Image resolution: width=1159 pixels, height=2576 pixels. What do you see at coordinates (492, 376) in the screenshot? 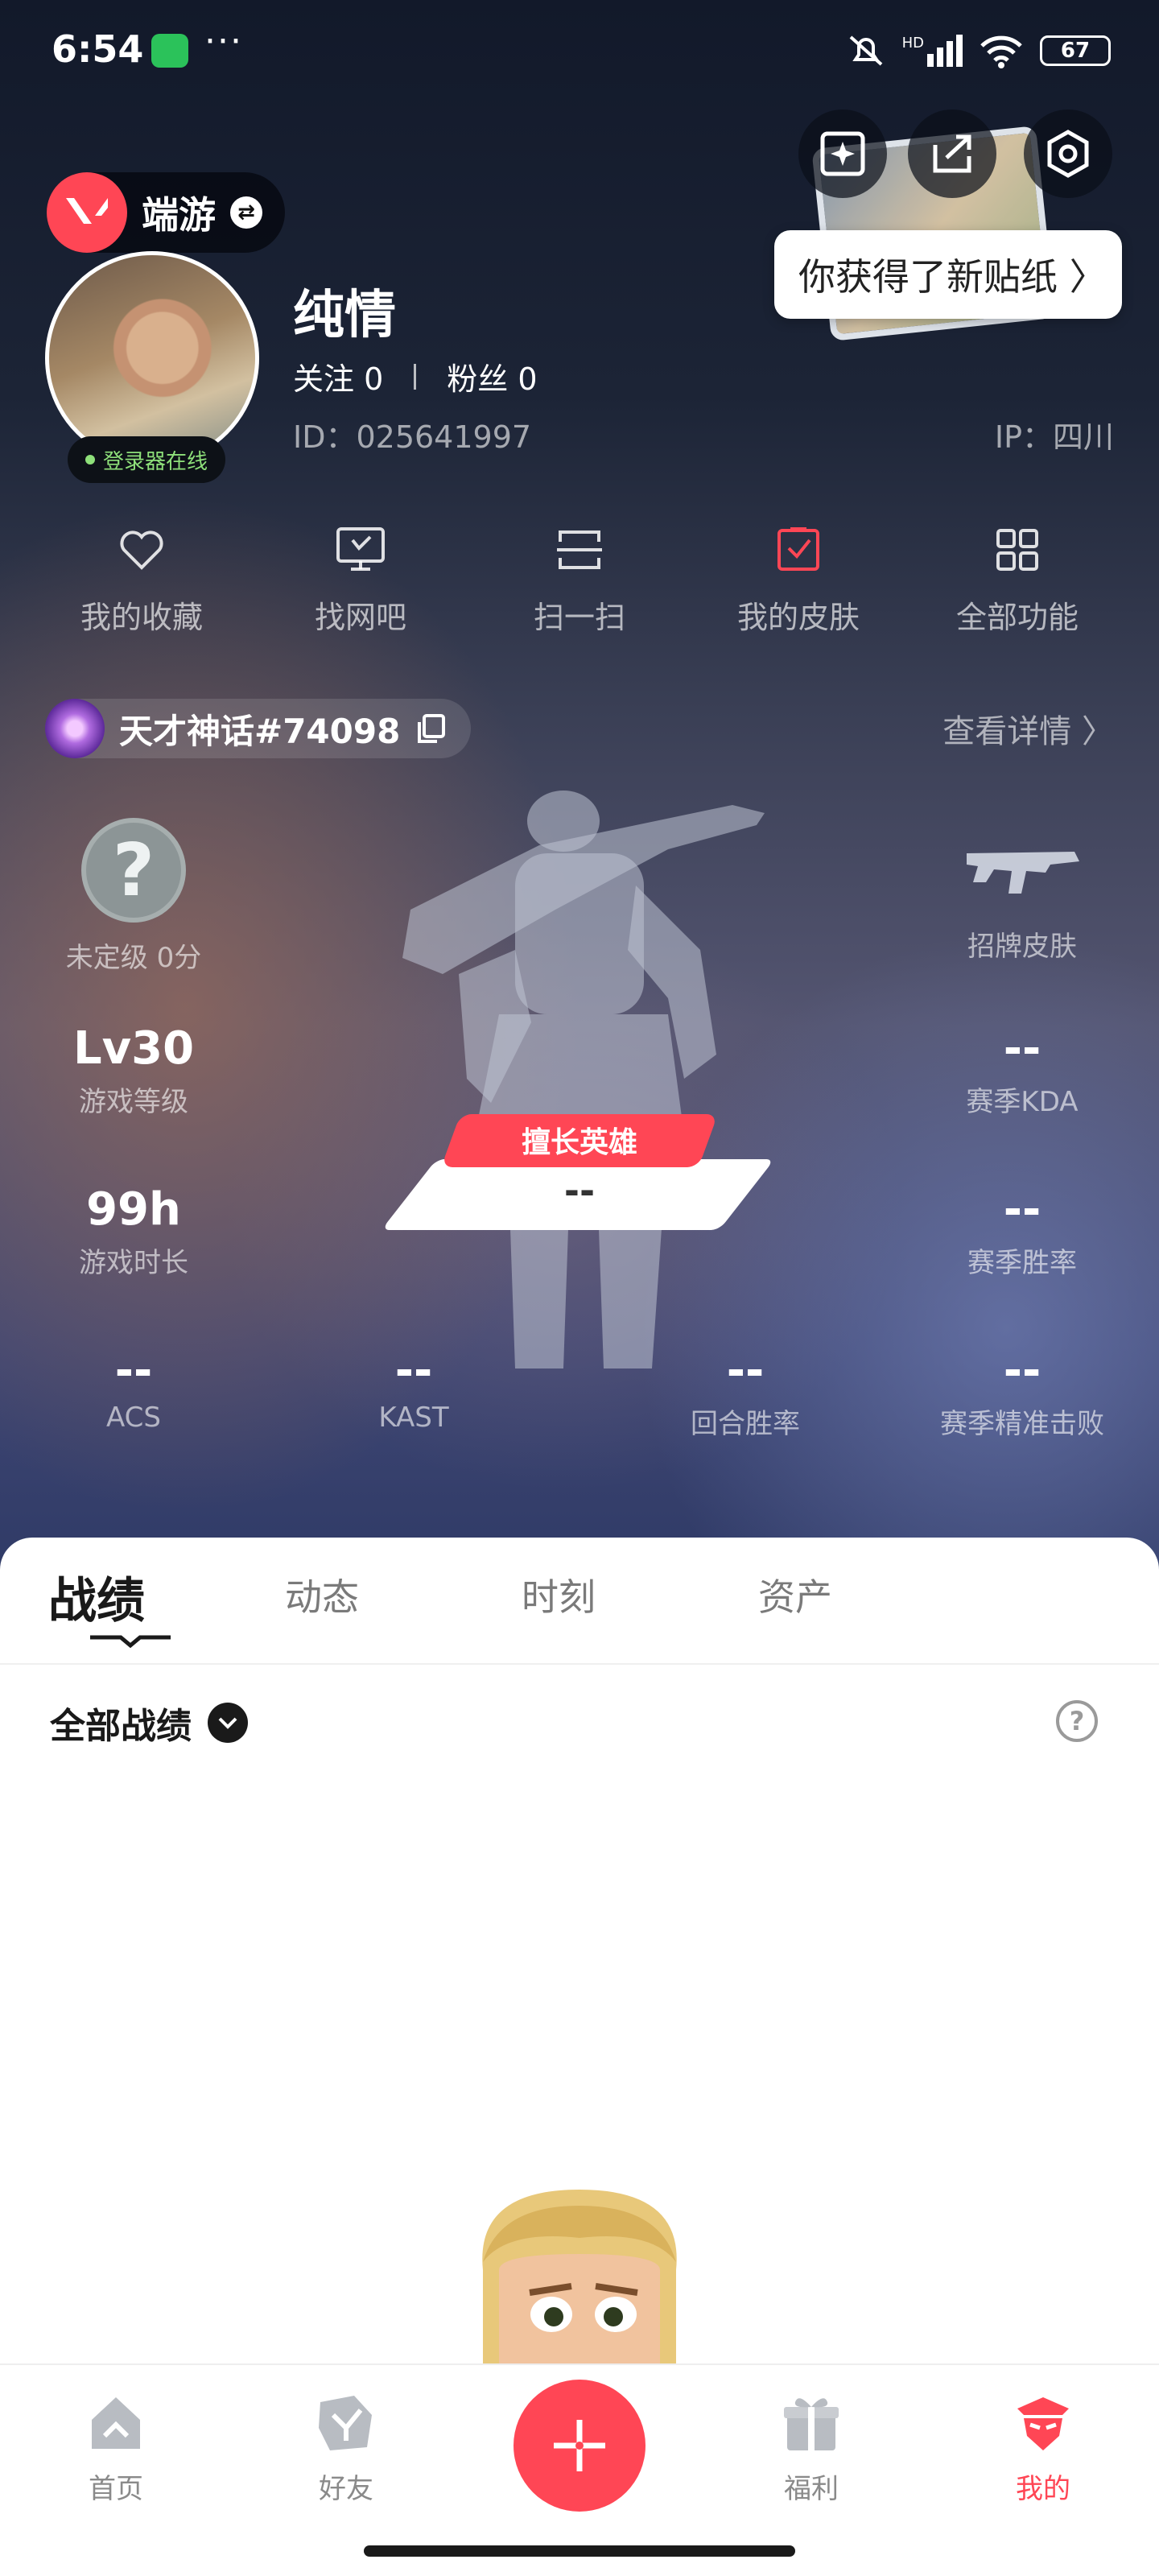
I see `fans-count: 粉丝 0` at bounding box center [492, 376].